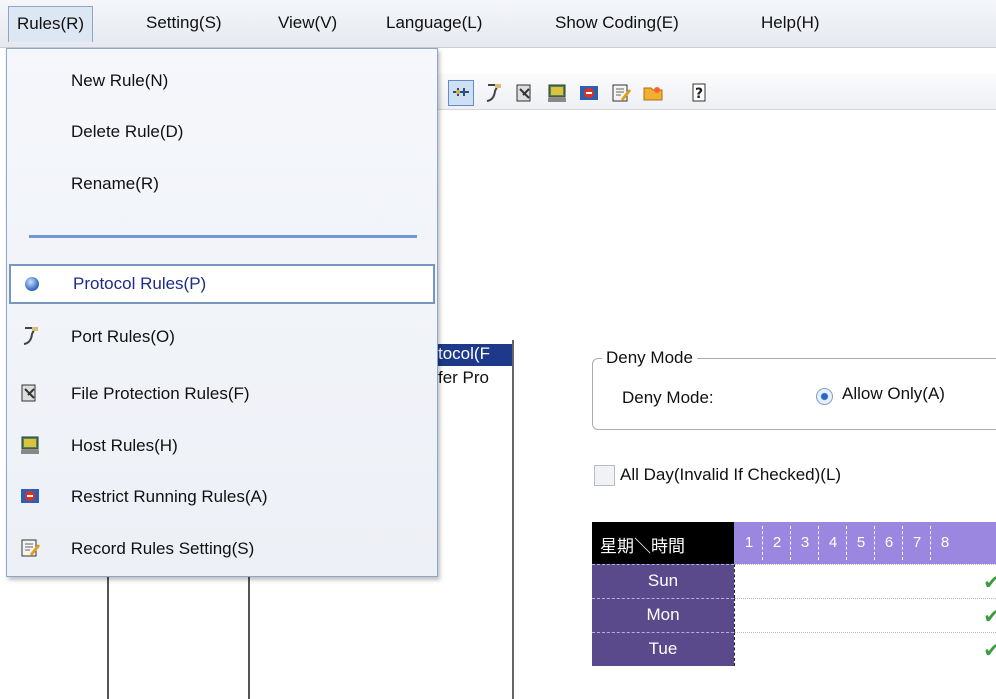  What do you see at coordinates (861, 542) in the screenshot?
I see `hour-label: 5` at bounding box center [861, 542].